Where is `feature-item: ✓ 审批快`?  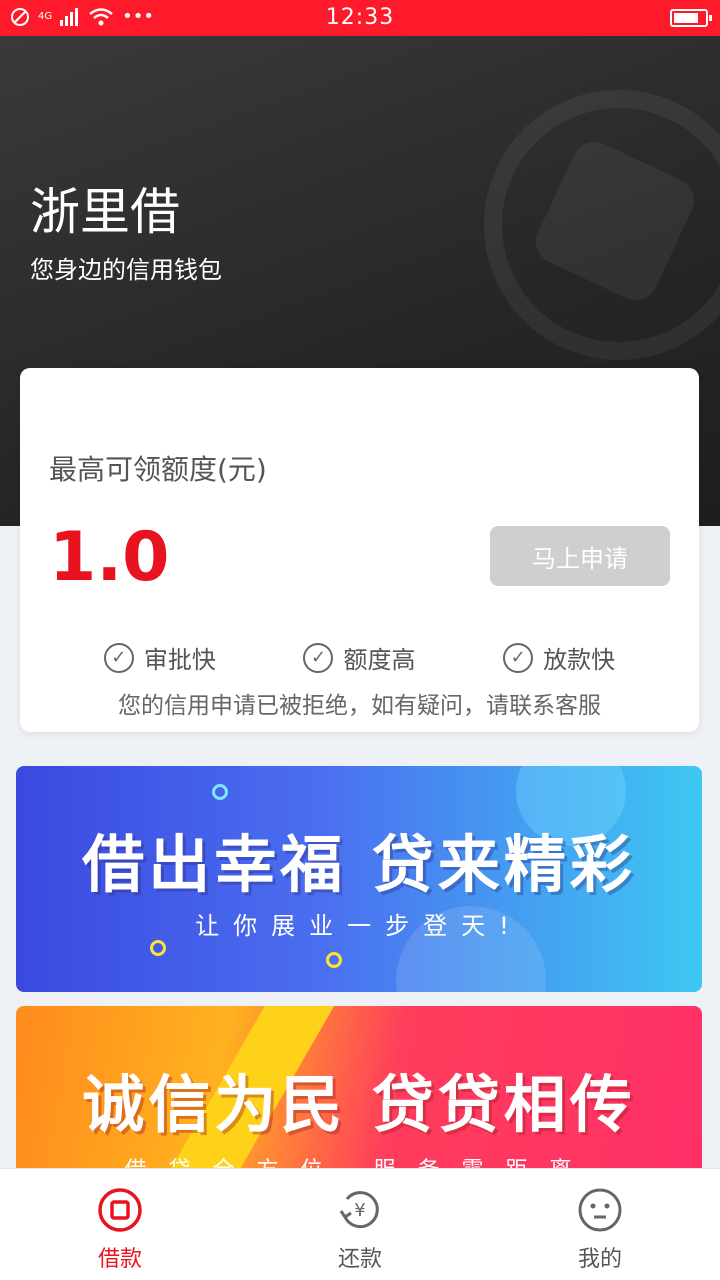 feature-item: ✓ 审批快 is located at coordinates (159, 657).